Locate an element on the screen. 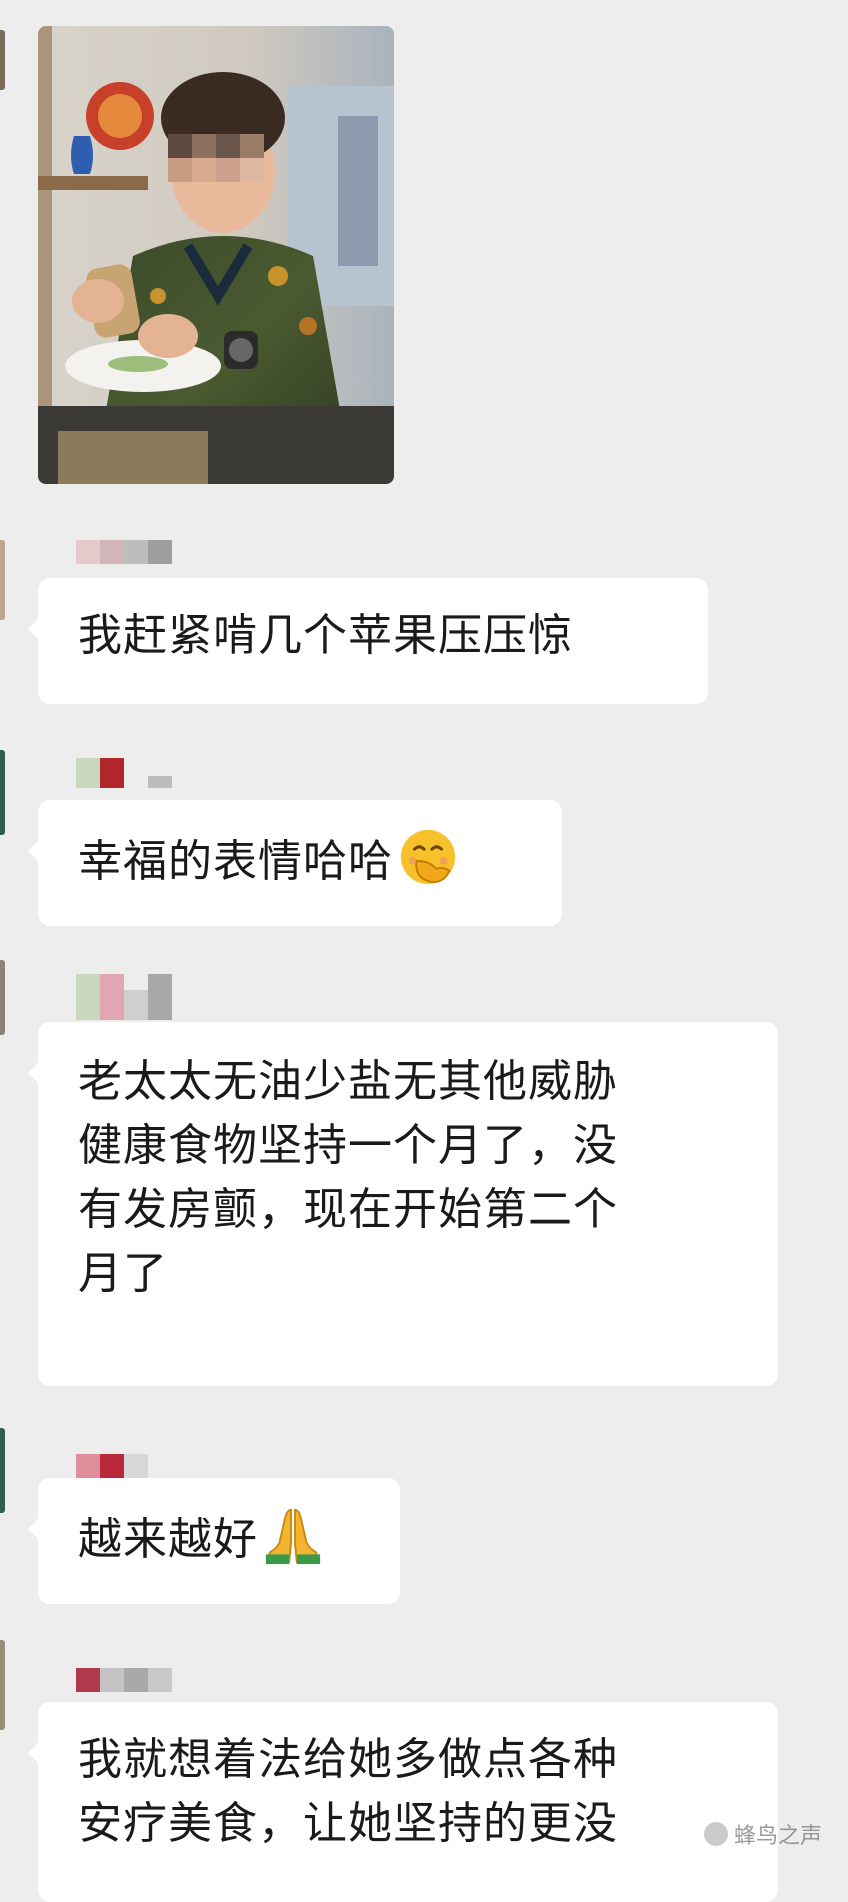 The width and height of the screenshot is (848, 1902). message-text: 幸福的表情哈哈 is located at coordinates (235, 861).